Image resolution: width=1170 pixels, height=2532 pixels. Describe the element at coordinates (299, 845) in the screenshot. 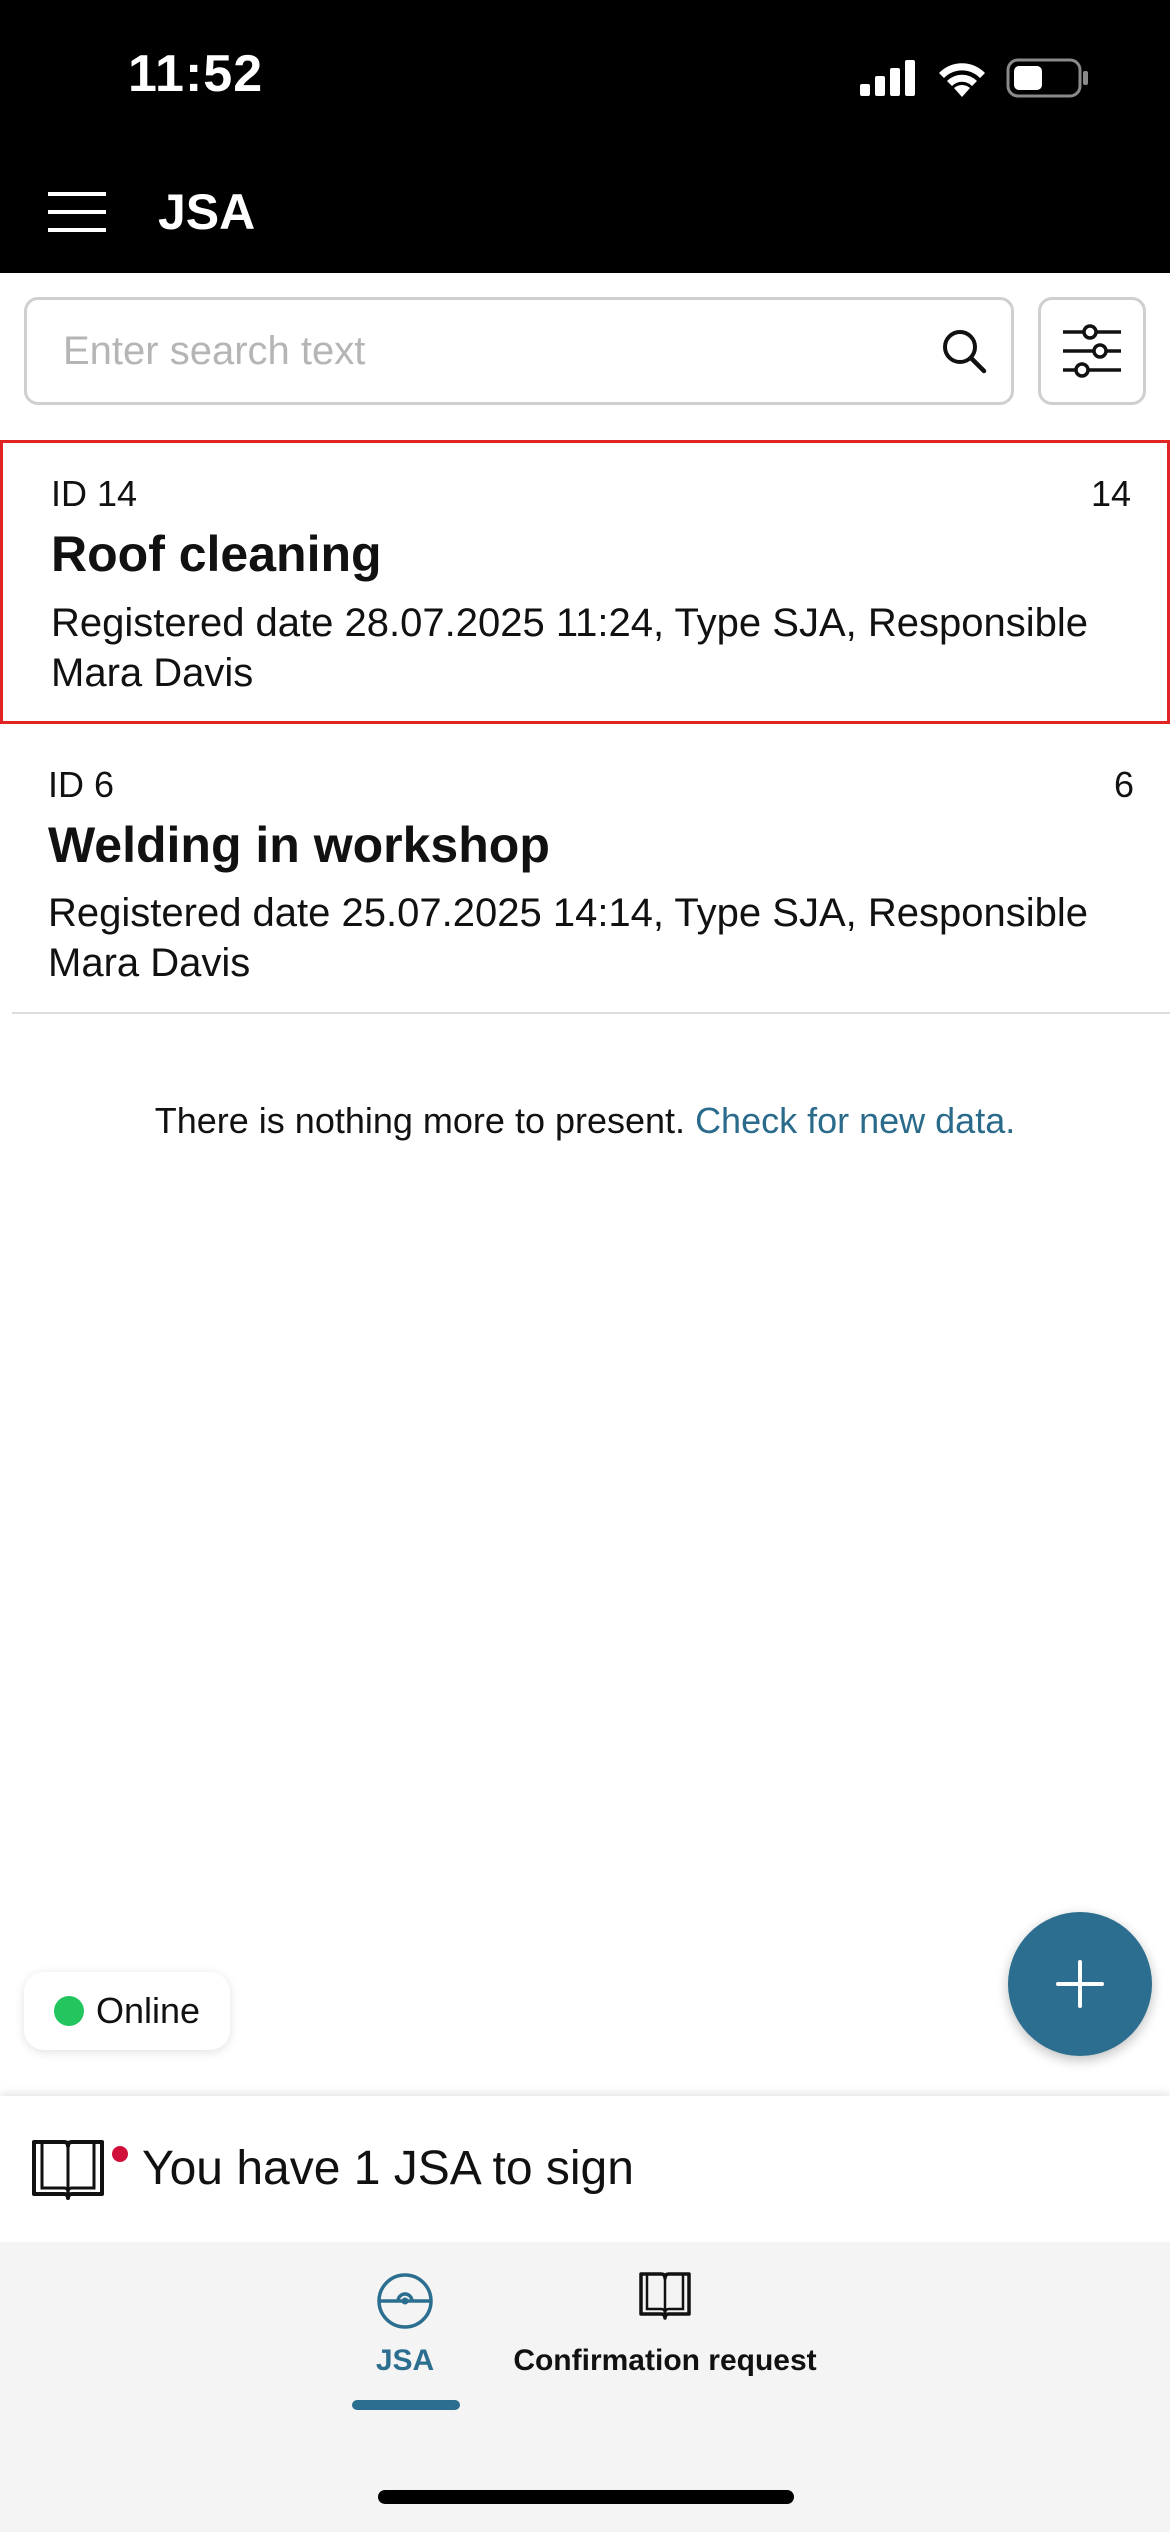

I see `item-title: Welding in workshop` at that location.